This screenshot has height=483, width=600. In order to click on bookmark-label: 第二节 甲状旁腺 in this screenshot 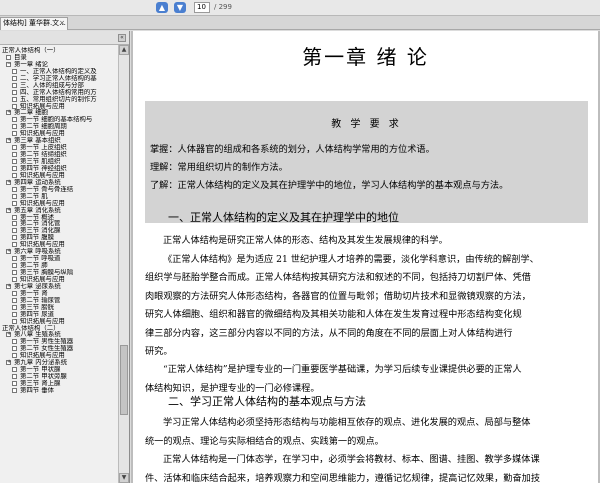, I will do `click(43, 376)`.